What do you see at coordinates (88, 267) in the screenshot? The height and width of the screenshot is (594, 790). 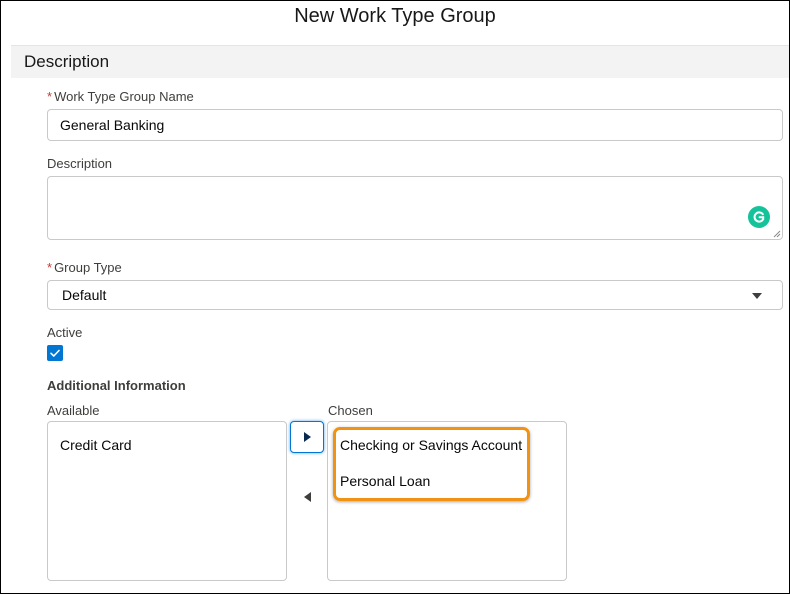 I see `group-type-label-text: Group Type` at bounding box center [88, 267].